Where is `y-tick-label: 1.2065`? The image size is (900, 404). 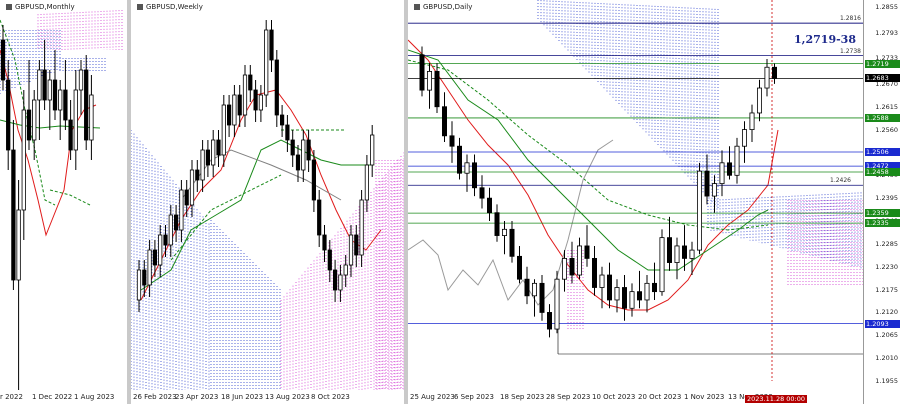
y-tick-label: 1.2065 is located at coordinates (886, 335).